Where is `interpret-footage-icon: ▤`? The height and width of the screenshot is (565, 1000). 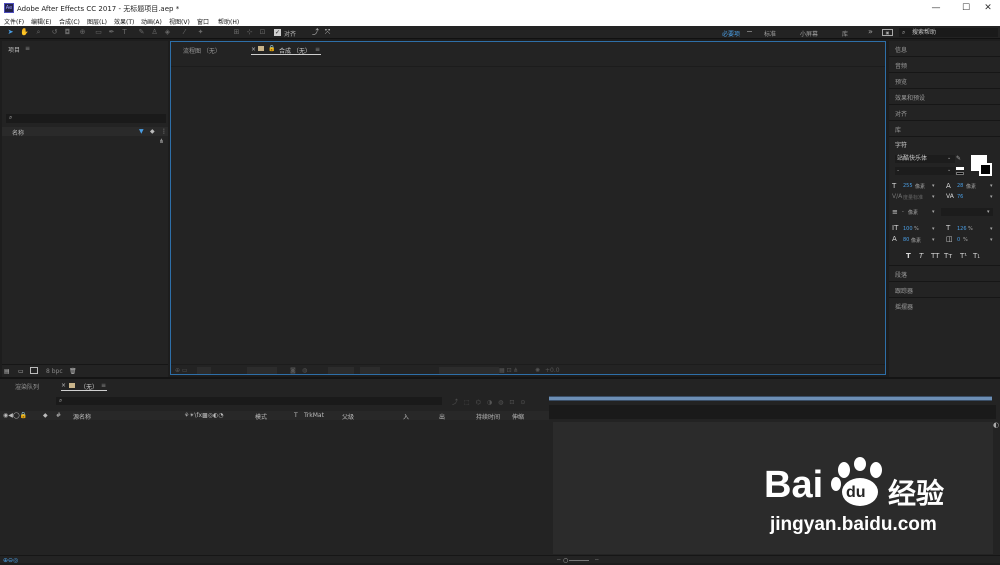
interpret-footage-icon: ▤ is located at coordinates (7, 371).